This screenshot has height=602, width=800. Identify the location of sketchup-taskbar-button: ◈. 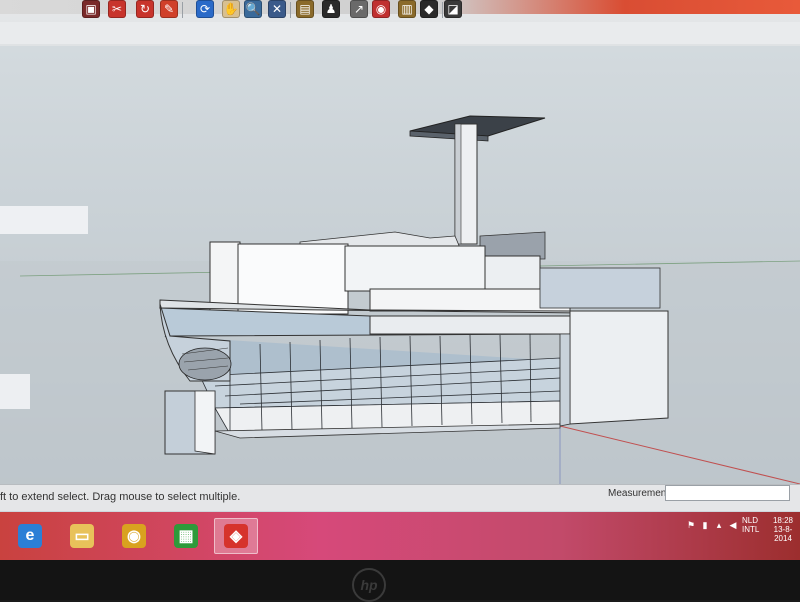
(236, 536).